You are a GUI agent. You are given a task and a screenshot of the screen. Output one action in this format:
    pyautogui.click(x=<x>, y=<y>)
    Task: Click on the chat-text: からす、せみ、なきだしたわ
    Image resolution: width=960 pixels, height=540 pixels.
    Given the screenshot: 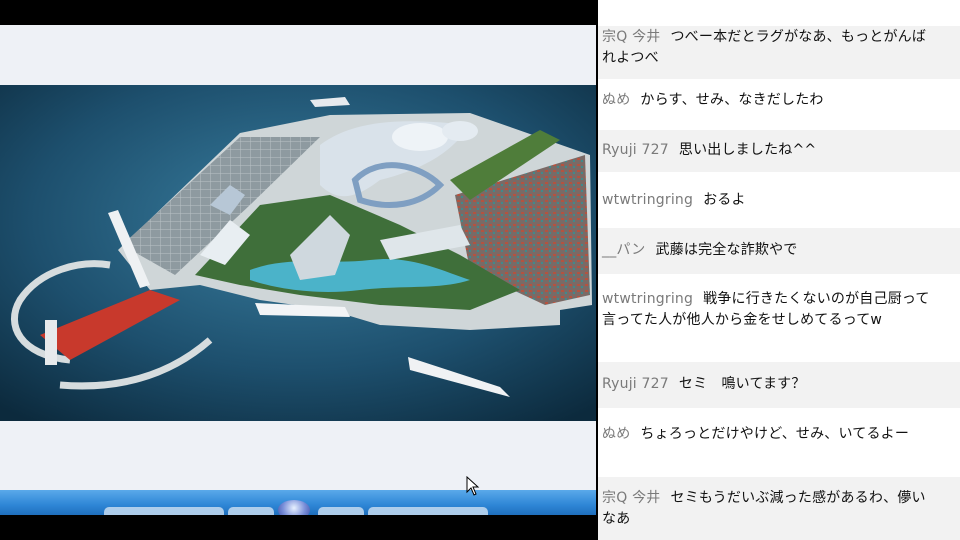 What is the action you would take?
    pyautogui.click(x=732, y=100)
    